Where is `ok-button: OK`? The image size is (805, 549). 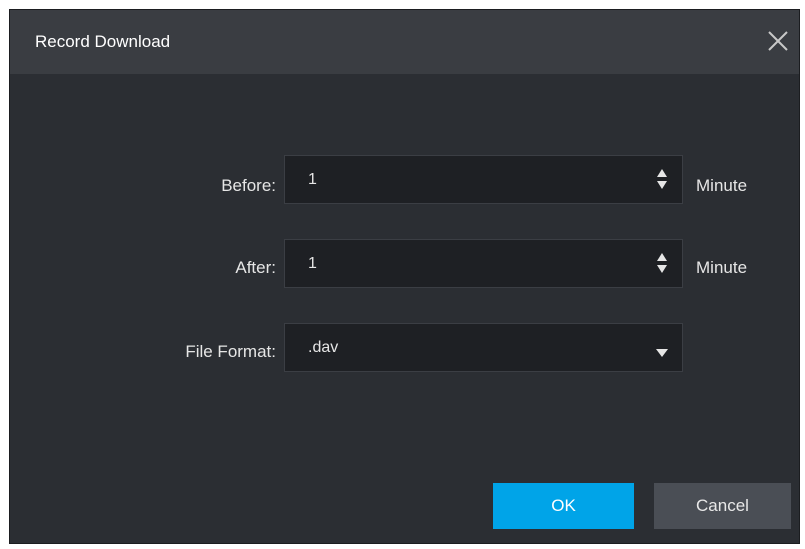 ok-button: OK is located at coordinates (563, 506).